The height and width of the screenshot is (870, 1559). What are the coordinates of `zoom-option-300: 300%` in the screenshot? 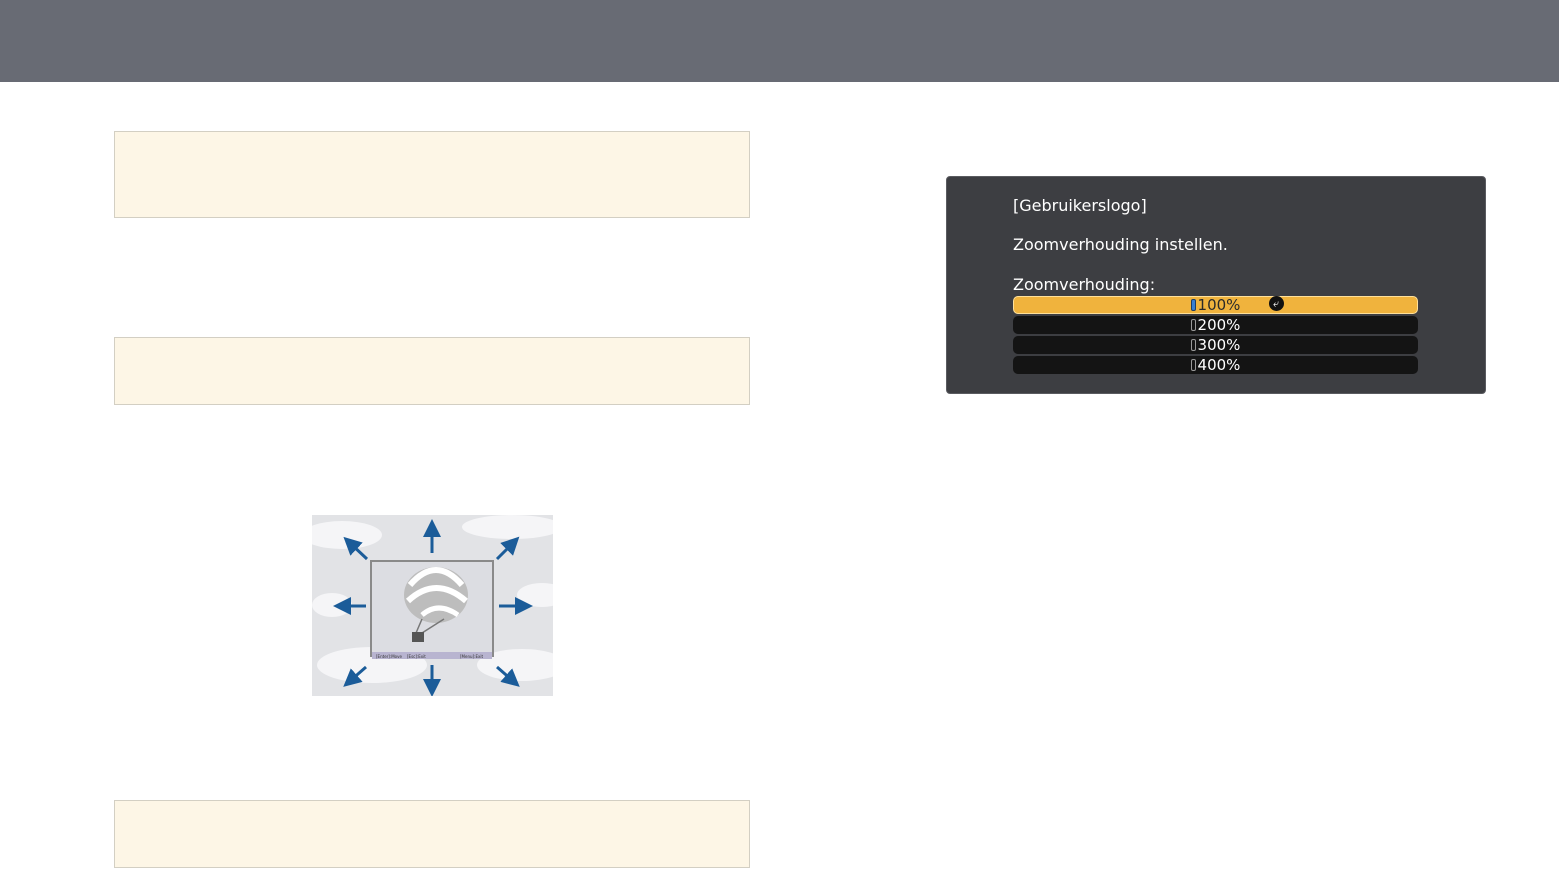 It's located at (1215, 345).